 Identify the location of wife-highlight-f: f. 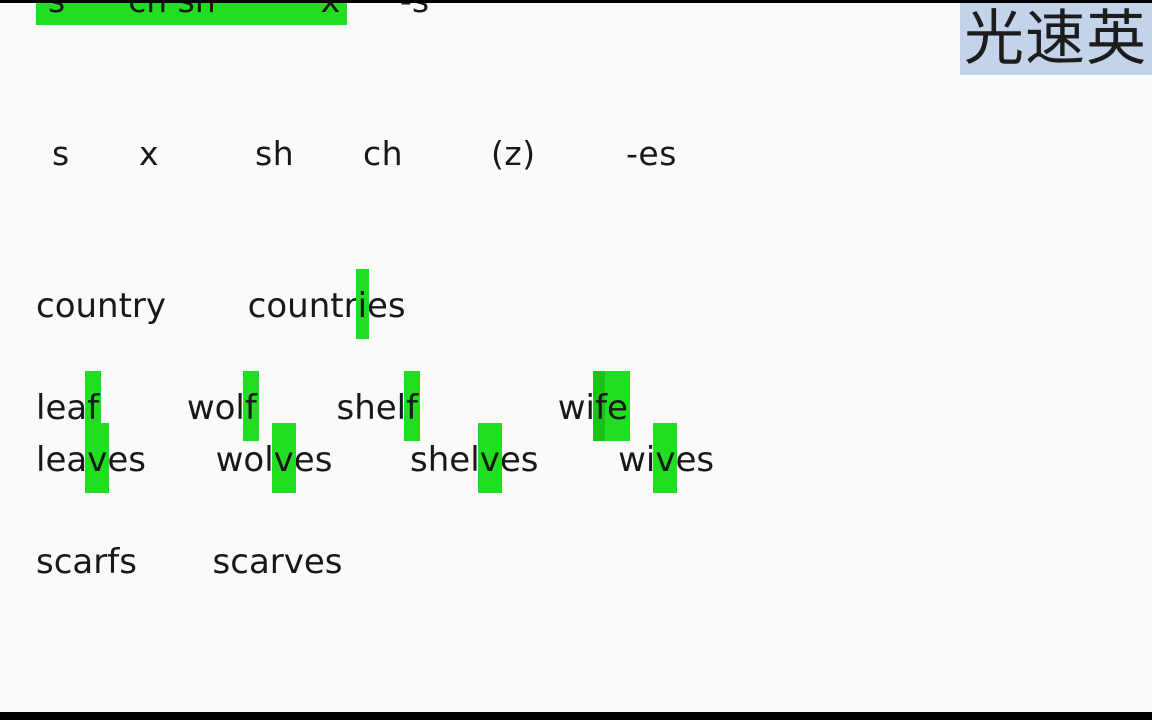
(601, 406).